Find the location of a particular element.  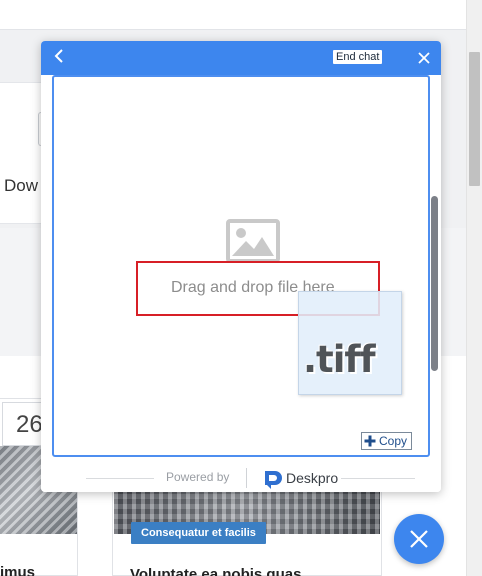

drop-zone-scrollbar is located at coordinates (434, 283).